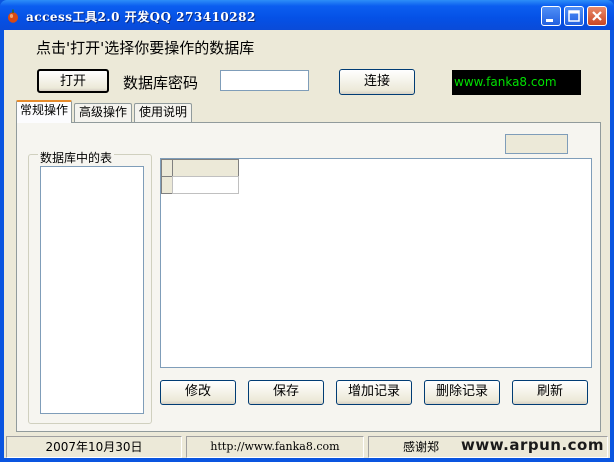 This screenshot has height=462, width=614. What do you see at coordinates (198, 392) in the screenshot?
I see `modify-button: 修改` at bounding box center [198, 392].